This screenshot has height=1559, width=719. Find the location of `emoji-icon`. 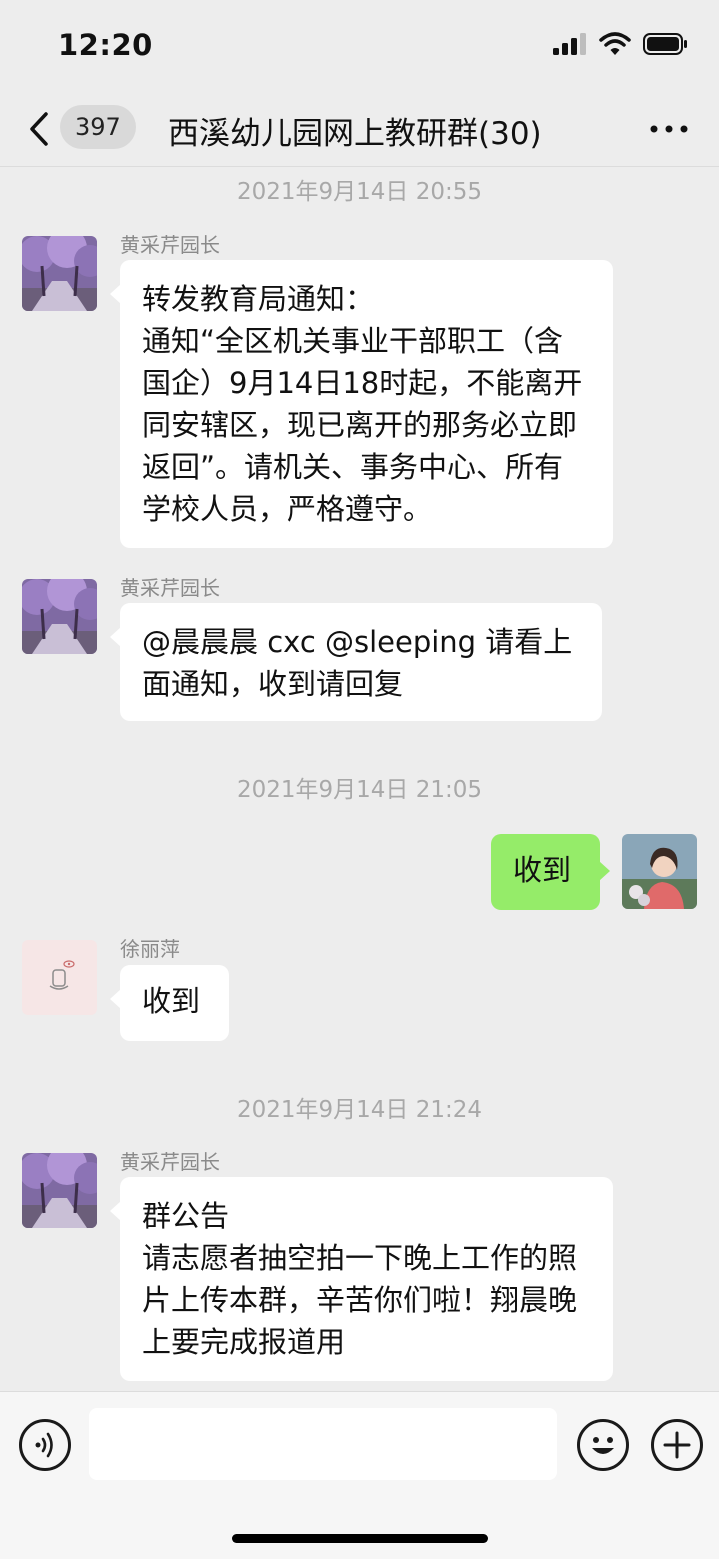

emoji-icon is located at coordinates (603, 1445).